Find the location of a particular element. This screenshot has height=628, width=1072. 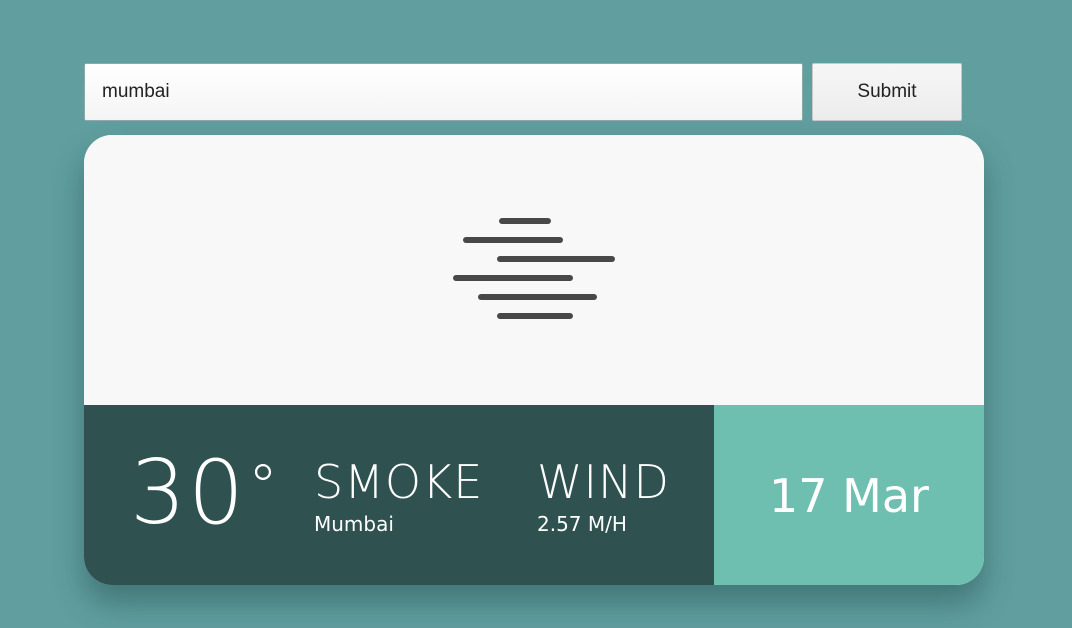

haze-icon is located at coordinates (534, 268).